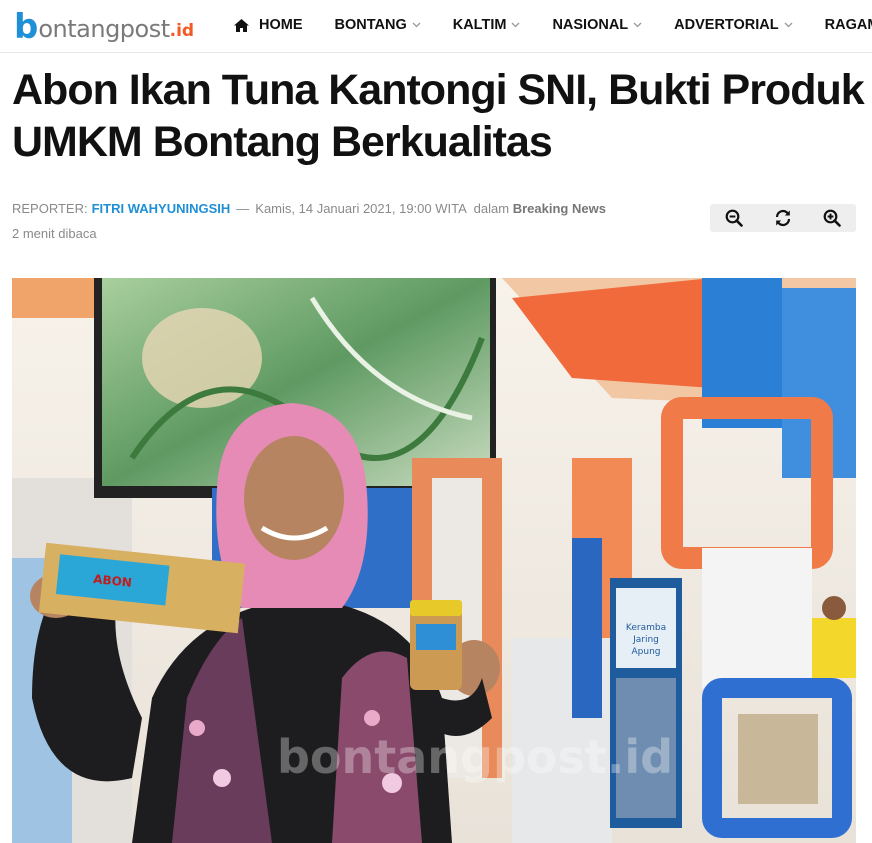  Describe the element at coordinates (646, 628) in the screenshot. I see `banner-text: Keramba` at that location.